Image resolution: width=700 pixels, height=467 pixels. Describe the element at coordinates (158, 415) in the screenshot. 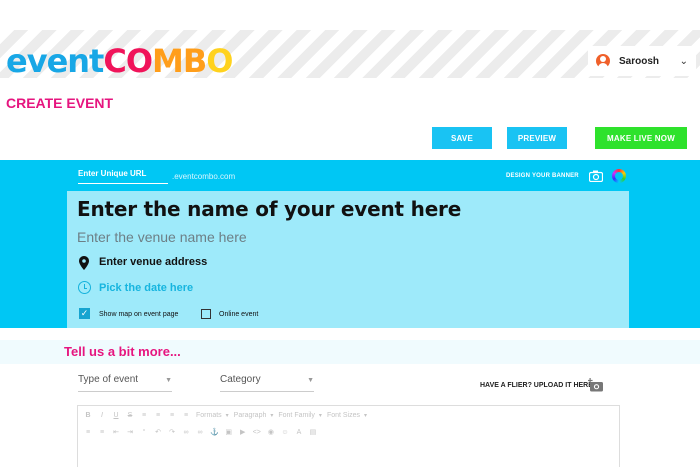

I see `align-center-icon: ≡` at that location.